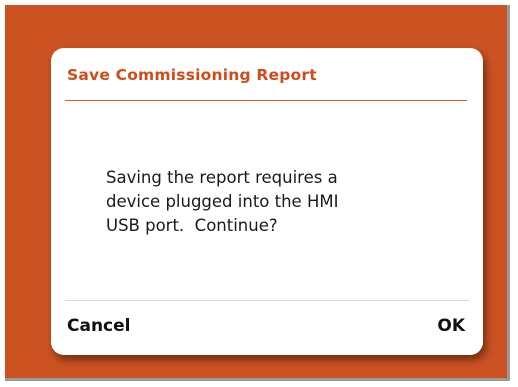  I want to click on dialog-title: Save Commissioning Report, so click(192, 75).